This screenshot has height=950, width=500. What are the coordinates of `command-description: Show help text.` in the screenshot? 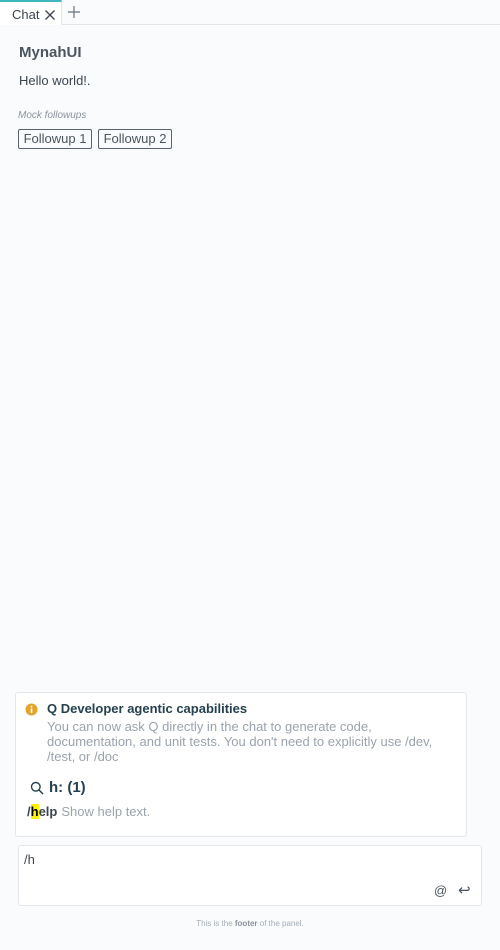 It's located at (106, 811).